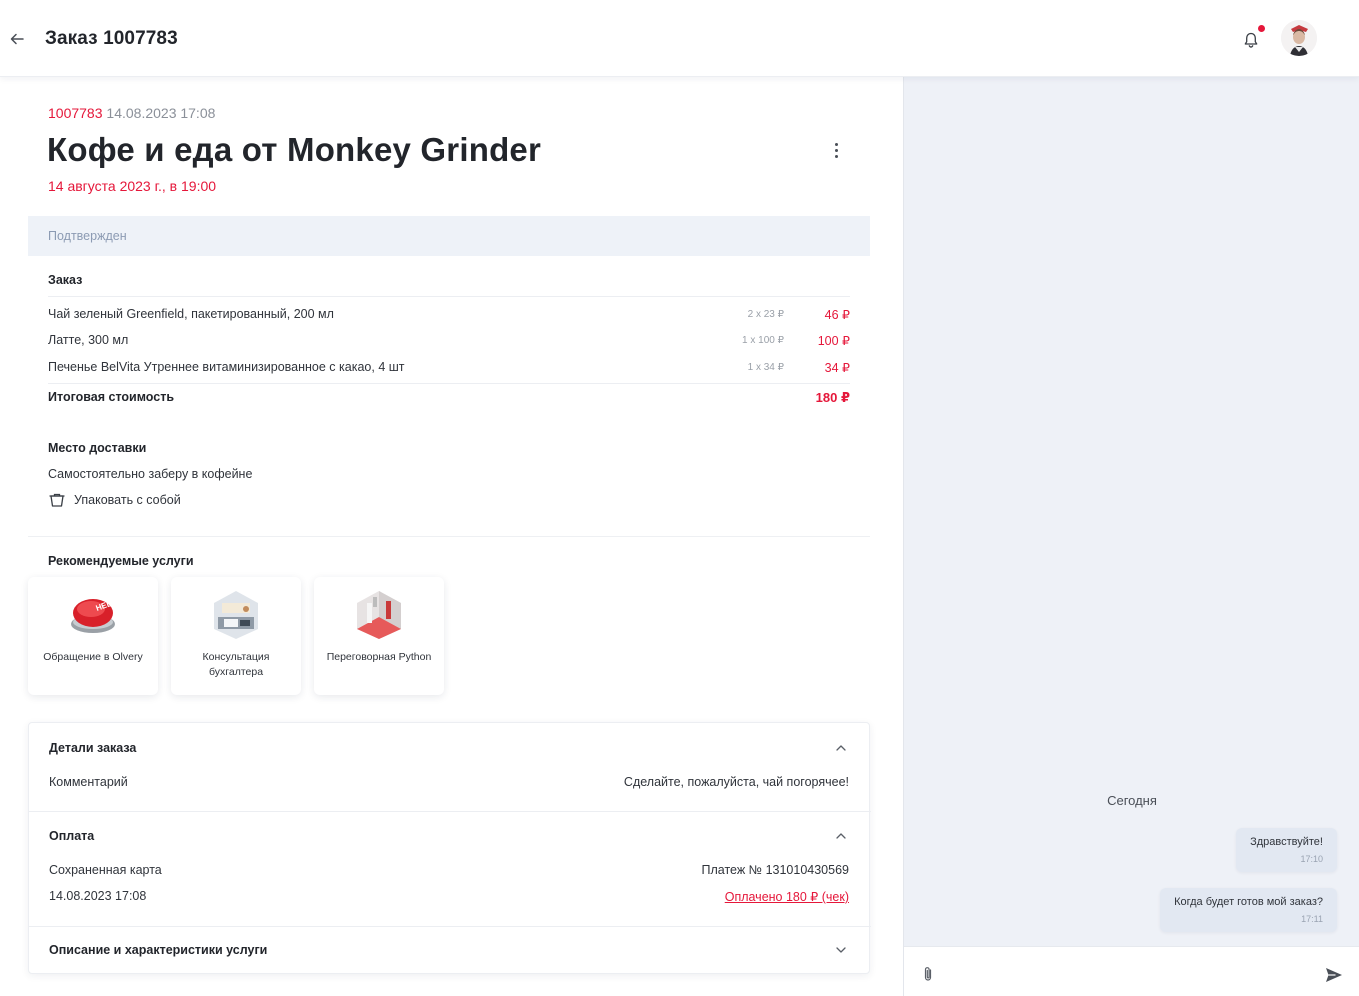 The height and width of the screenshot is (996, 1359). I want to click on chat-day-label: Сегодня, so click(1132, 800).